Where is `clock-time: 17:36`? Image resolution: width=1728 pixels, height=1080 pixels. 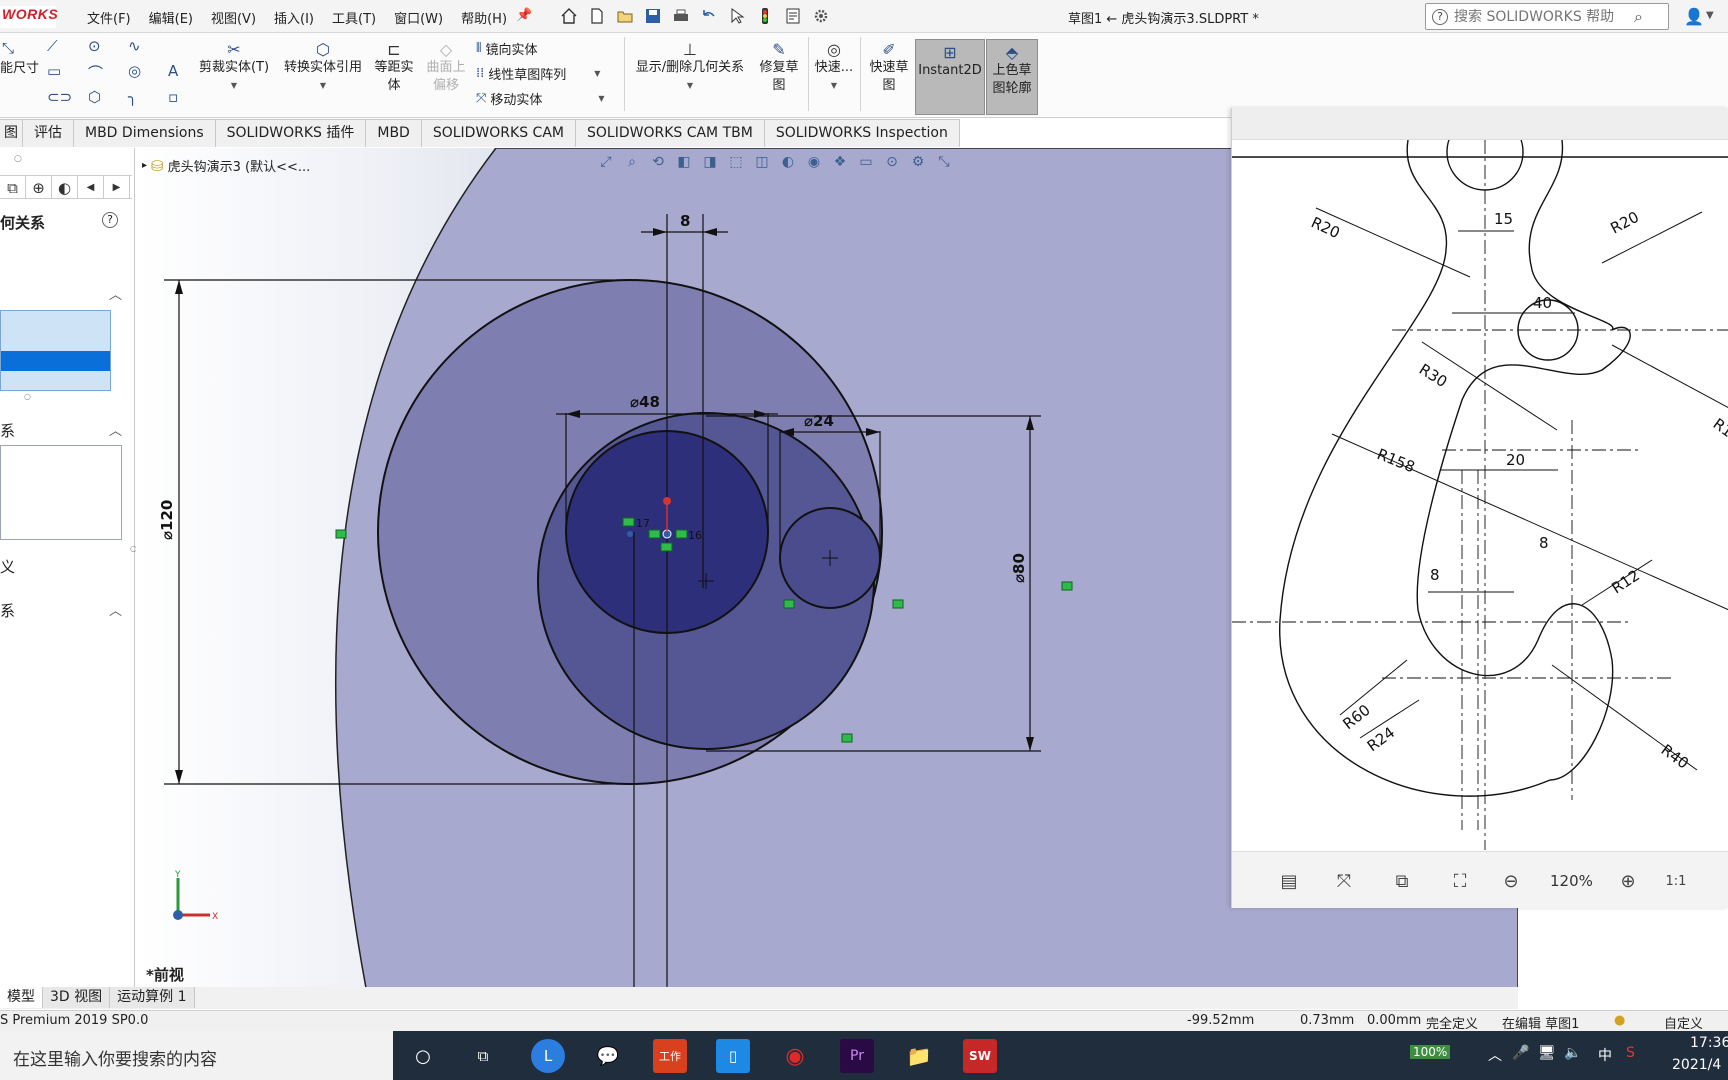
clock-time: 17:36 is located at coordinates (1709, 1043).